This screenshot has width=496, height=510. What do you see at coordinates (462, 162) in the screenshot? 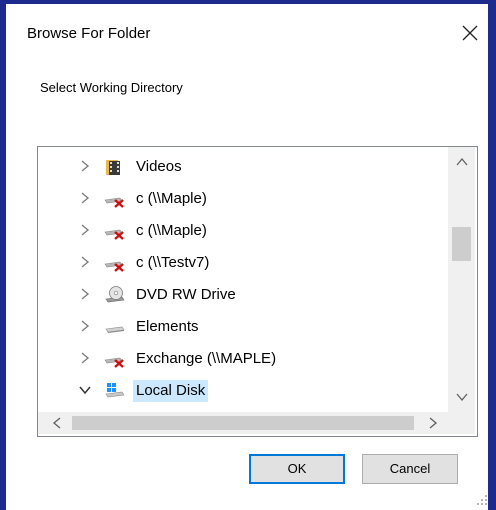
I see `scroll-up-icon` at bounding box center [462, 162].